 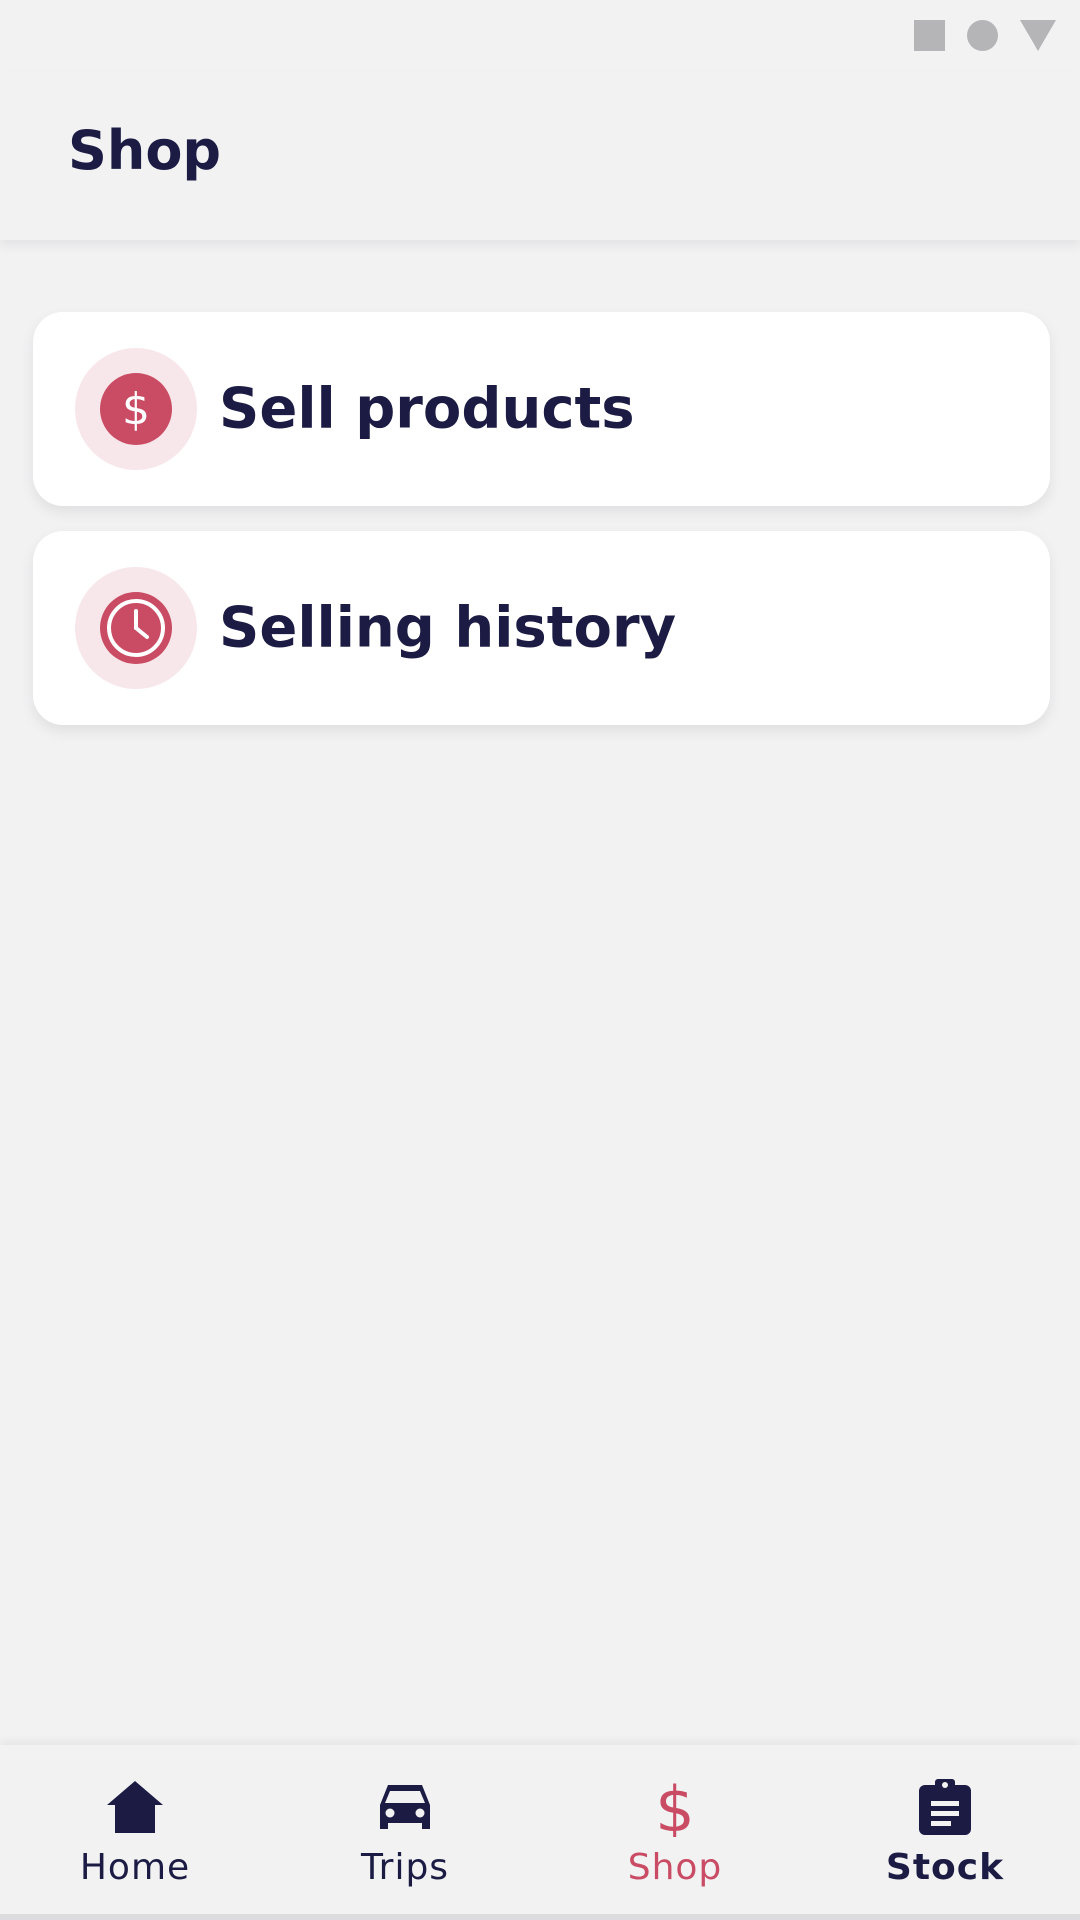 I want to click on status-bar, so click(x=540, y=36).